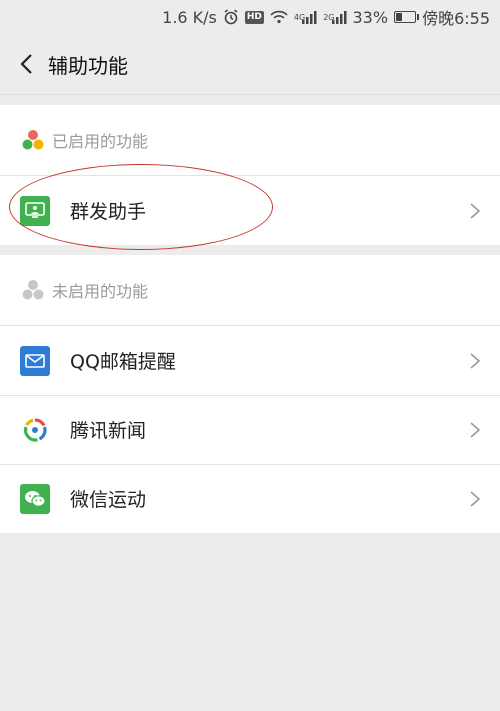 This screenshot has height=711, width=500. What do you see at coordinates (35, 429) in the screenshot?
I see `tencent-news-icon` at bounding box center [35, 429].